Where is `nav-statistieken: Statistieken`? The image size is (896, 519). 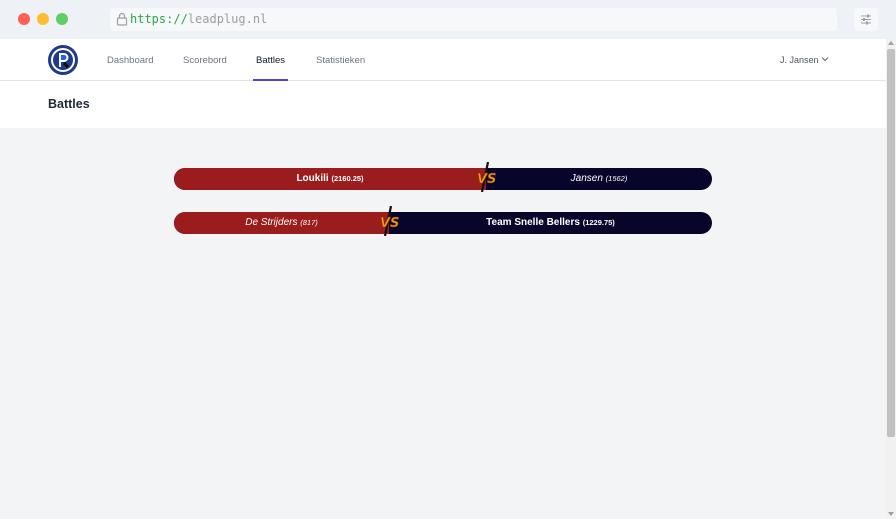 nav-statistieken: Statistieken is located at coordinates (340, 60).